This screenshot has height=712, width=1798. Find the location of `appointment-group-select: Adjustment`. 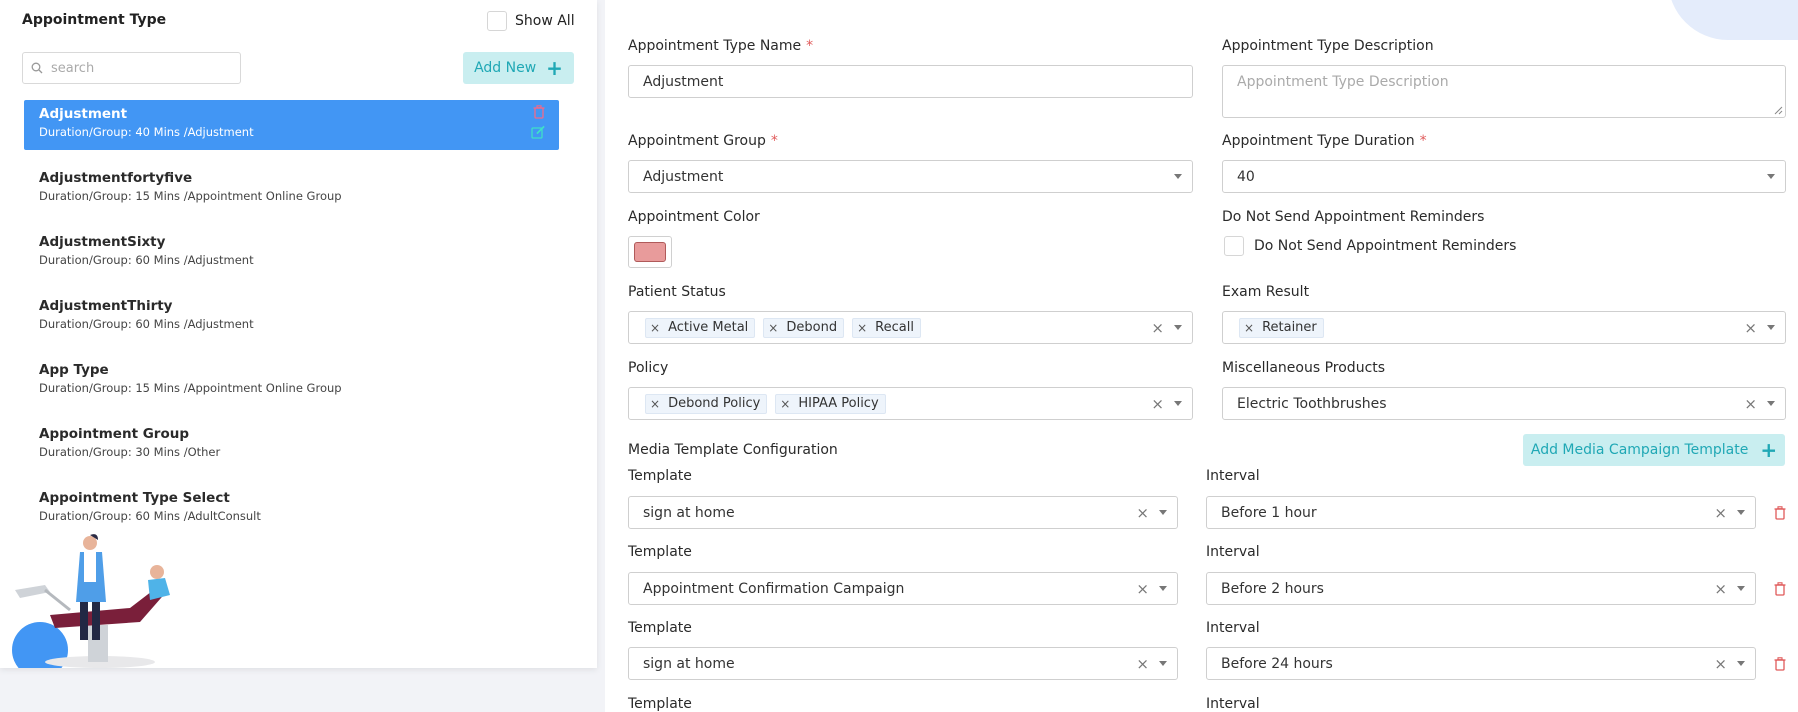

appointment-group-select: Adjustment is located at coordinates (910, 176).